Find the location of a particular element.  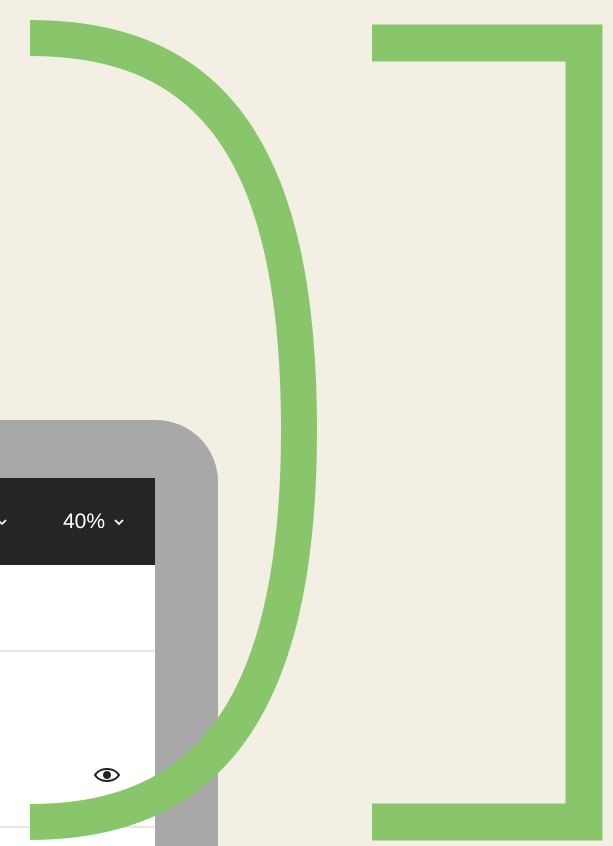

eye-icon is located at coordinates (107, 775).